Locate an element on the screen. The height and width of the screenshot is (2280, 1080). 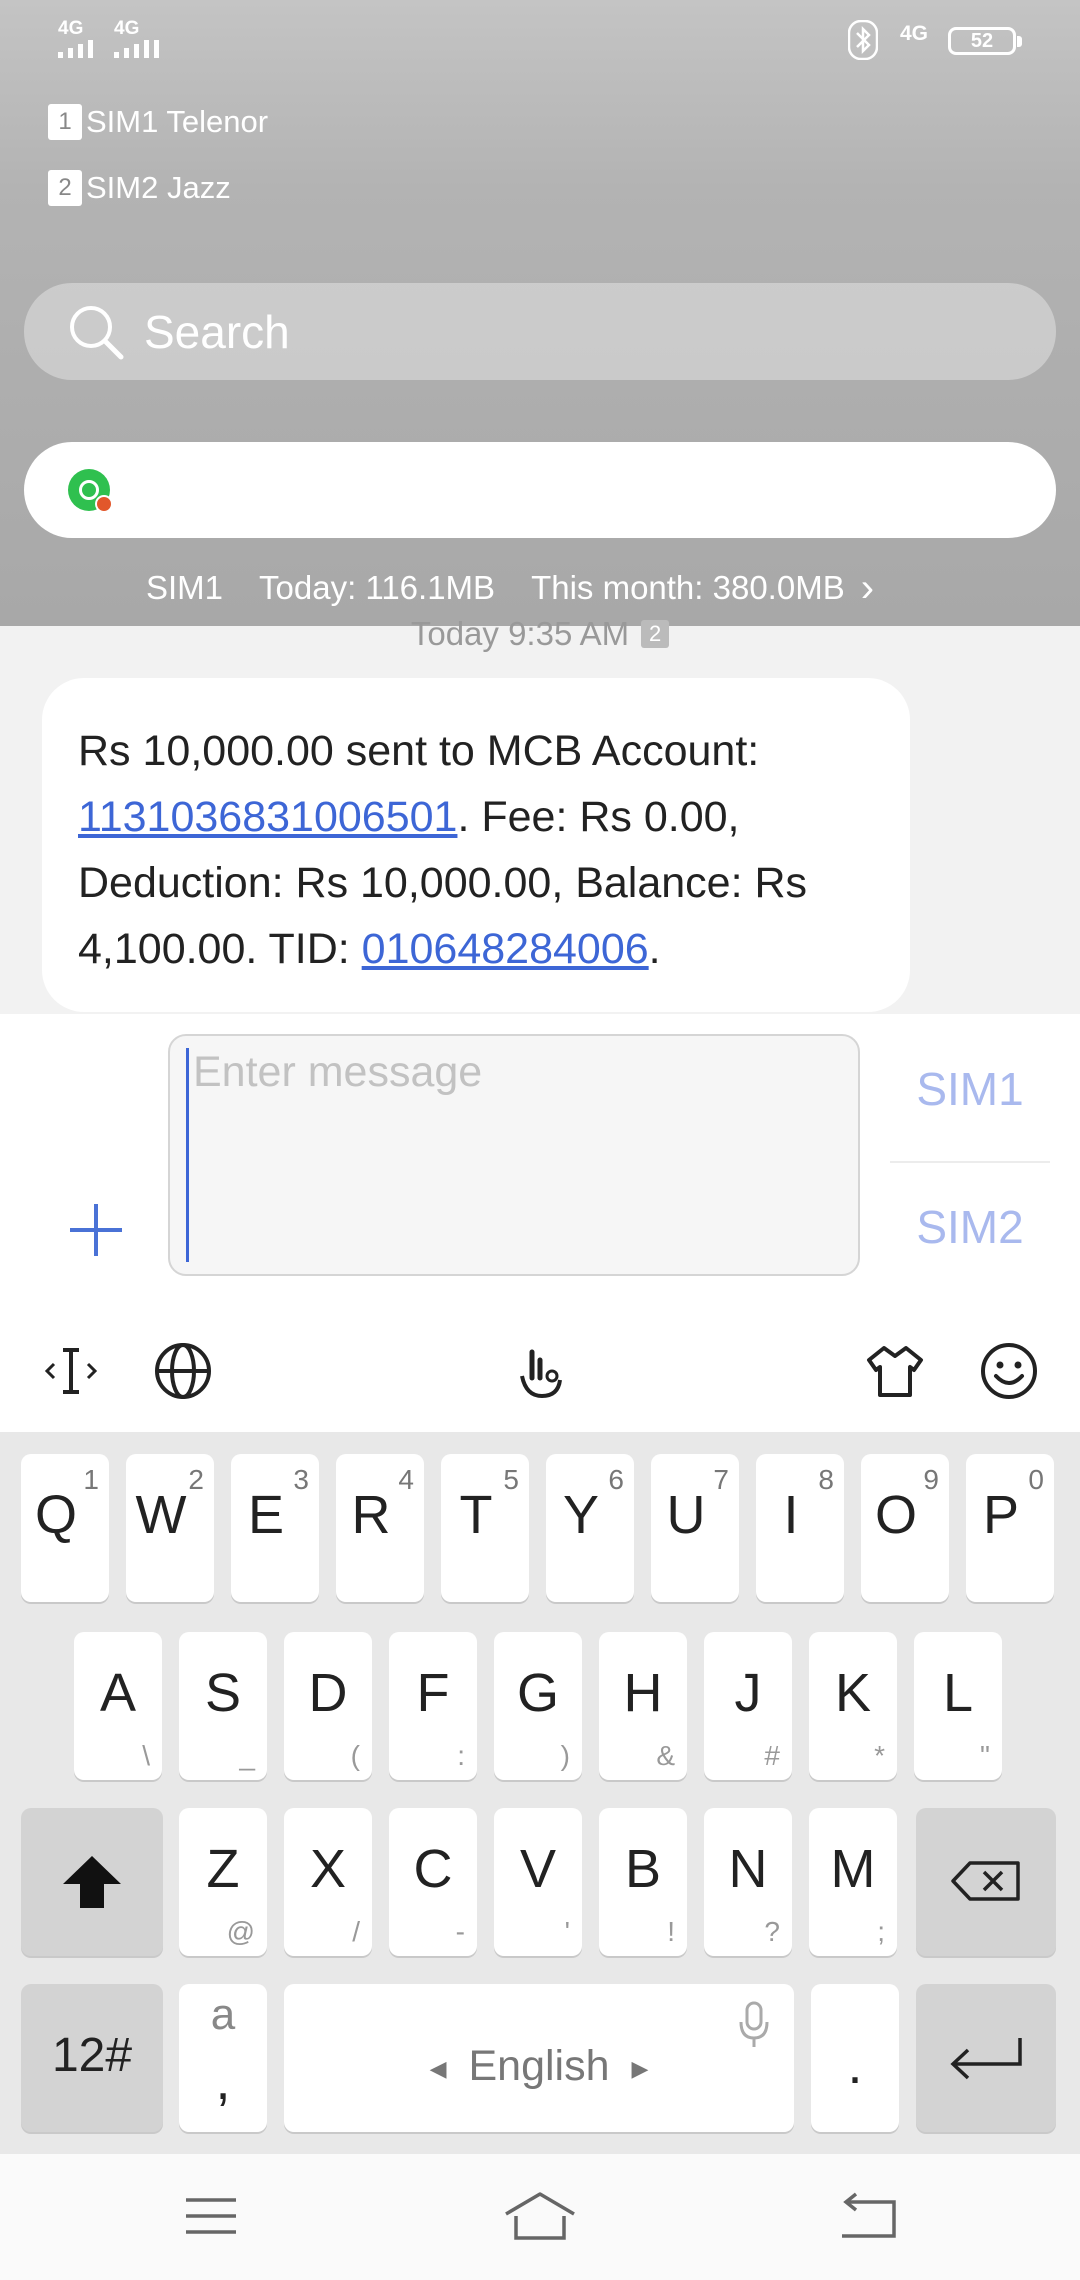
sim1-badge: 1 is located at coordinates (65, 122).